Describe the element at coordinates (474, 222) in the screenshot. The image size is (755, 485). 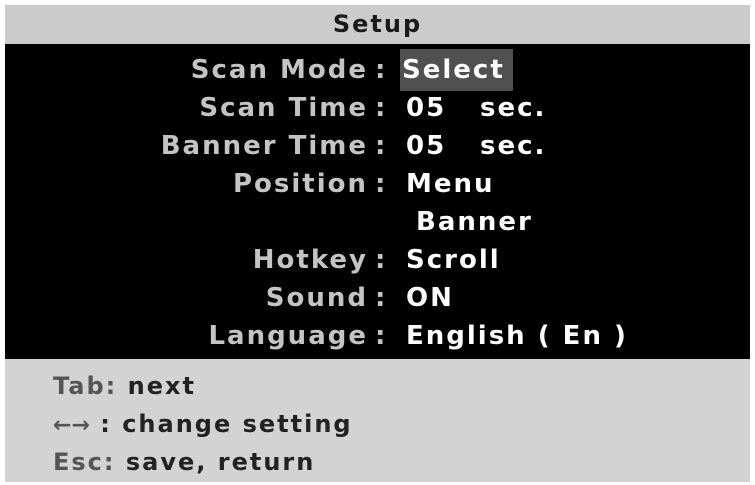
I see `position-value-banner: Banner` at that location.